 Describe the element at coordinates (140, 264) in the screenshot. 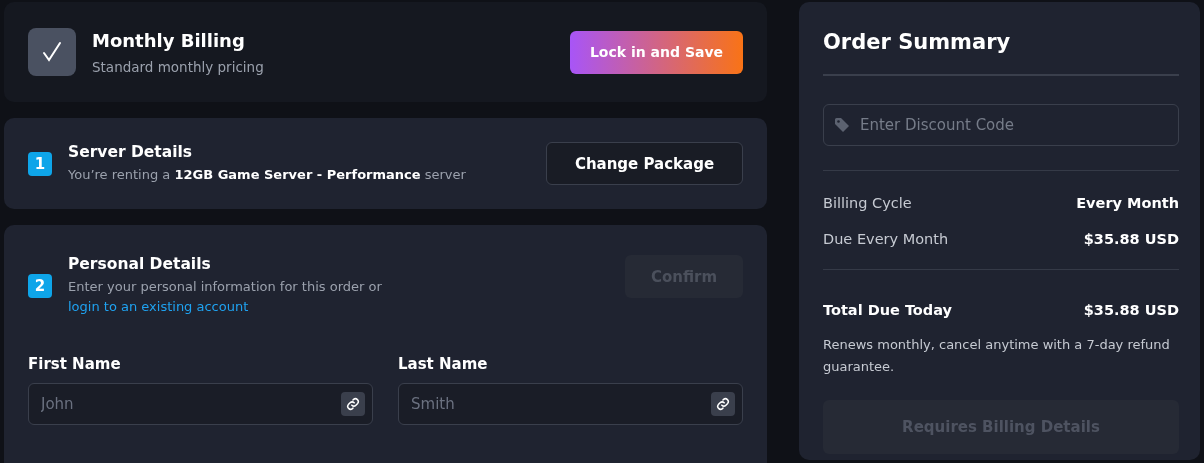

I see `step-title: Personal Details` at that location.